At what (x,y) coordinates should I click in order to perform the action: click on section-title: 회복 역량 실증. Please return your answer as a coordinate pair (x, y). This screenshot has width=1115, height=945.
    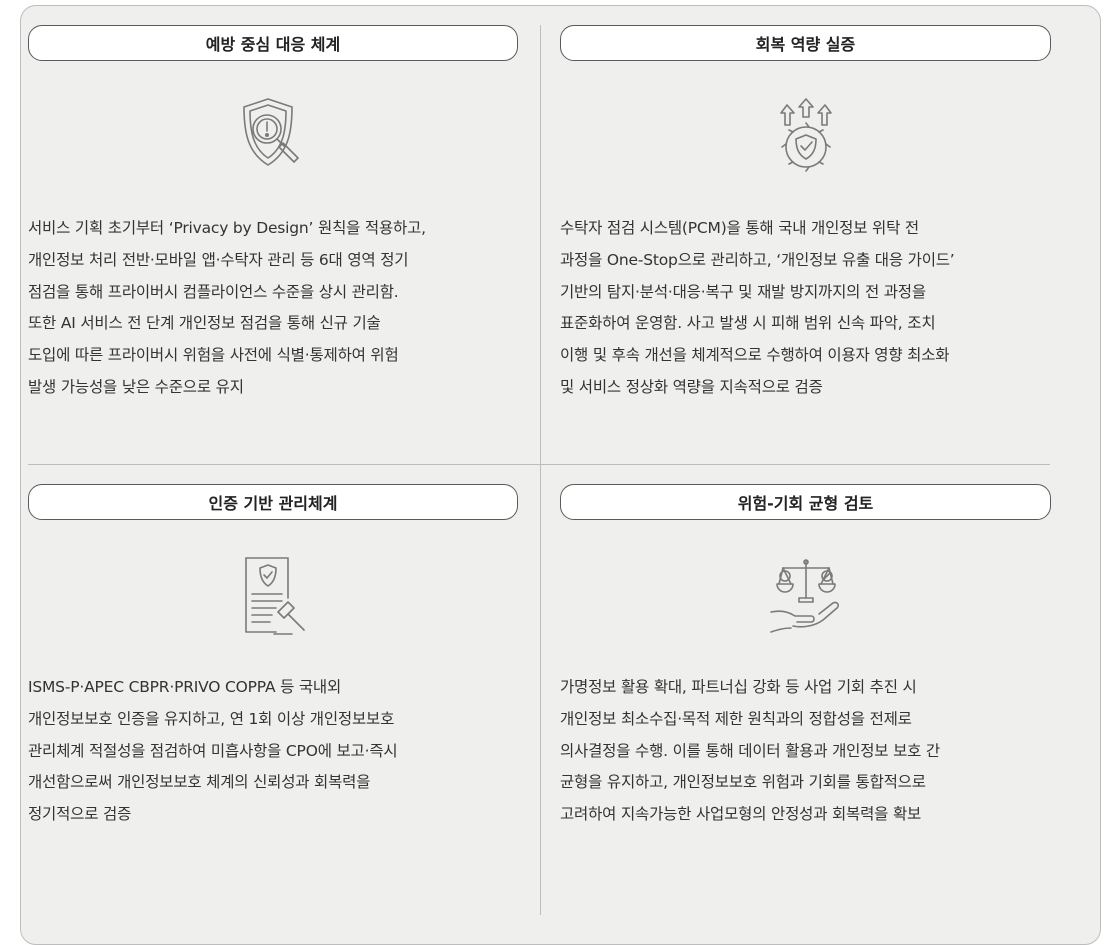
    Looking at the image, I should click on (805, 43).